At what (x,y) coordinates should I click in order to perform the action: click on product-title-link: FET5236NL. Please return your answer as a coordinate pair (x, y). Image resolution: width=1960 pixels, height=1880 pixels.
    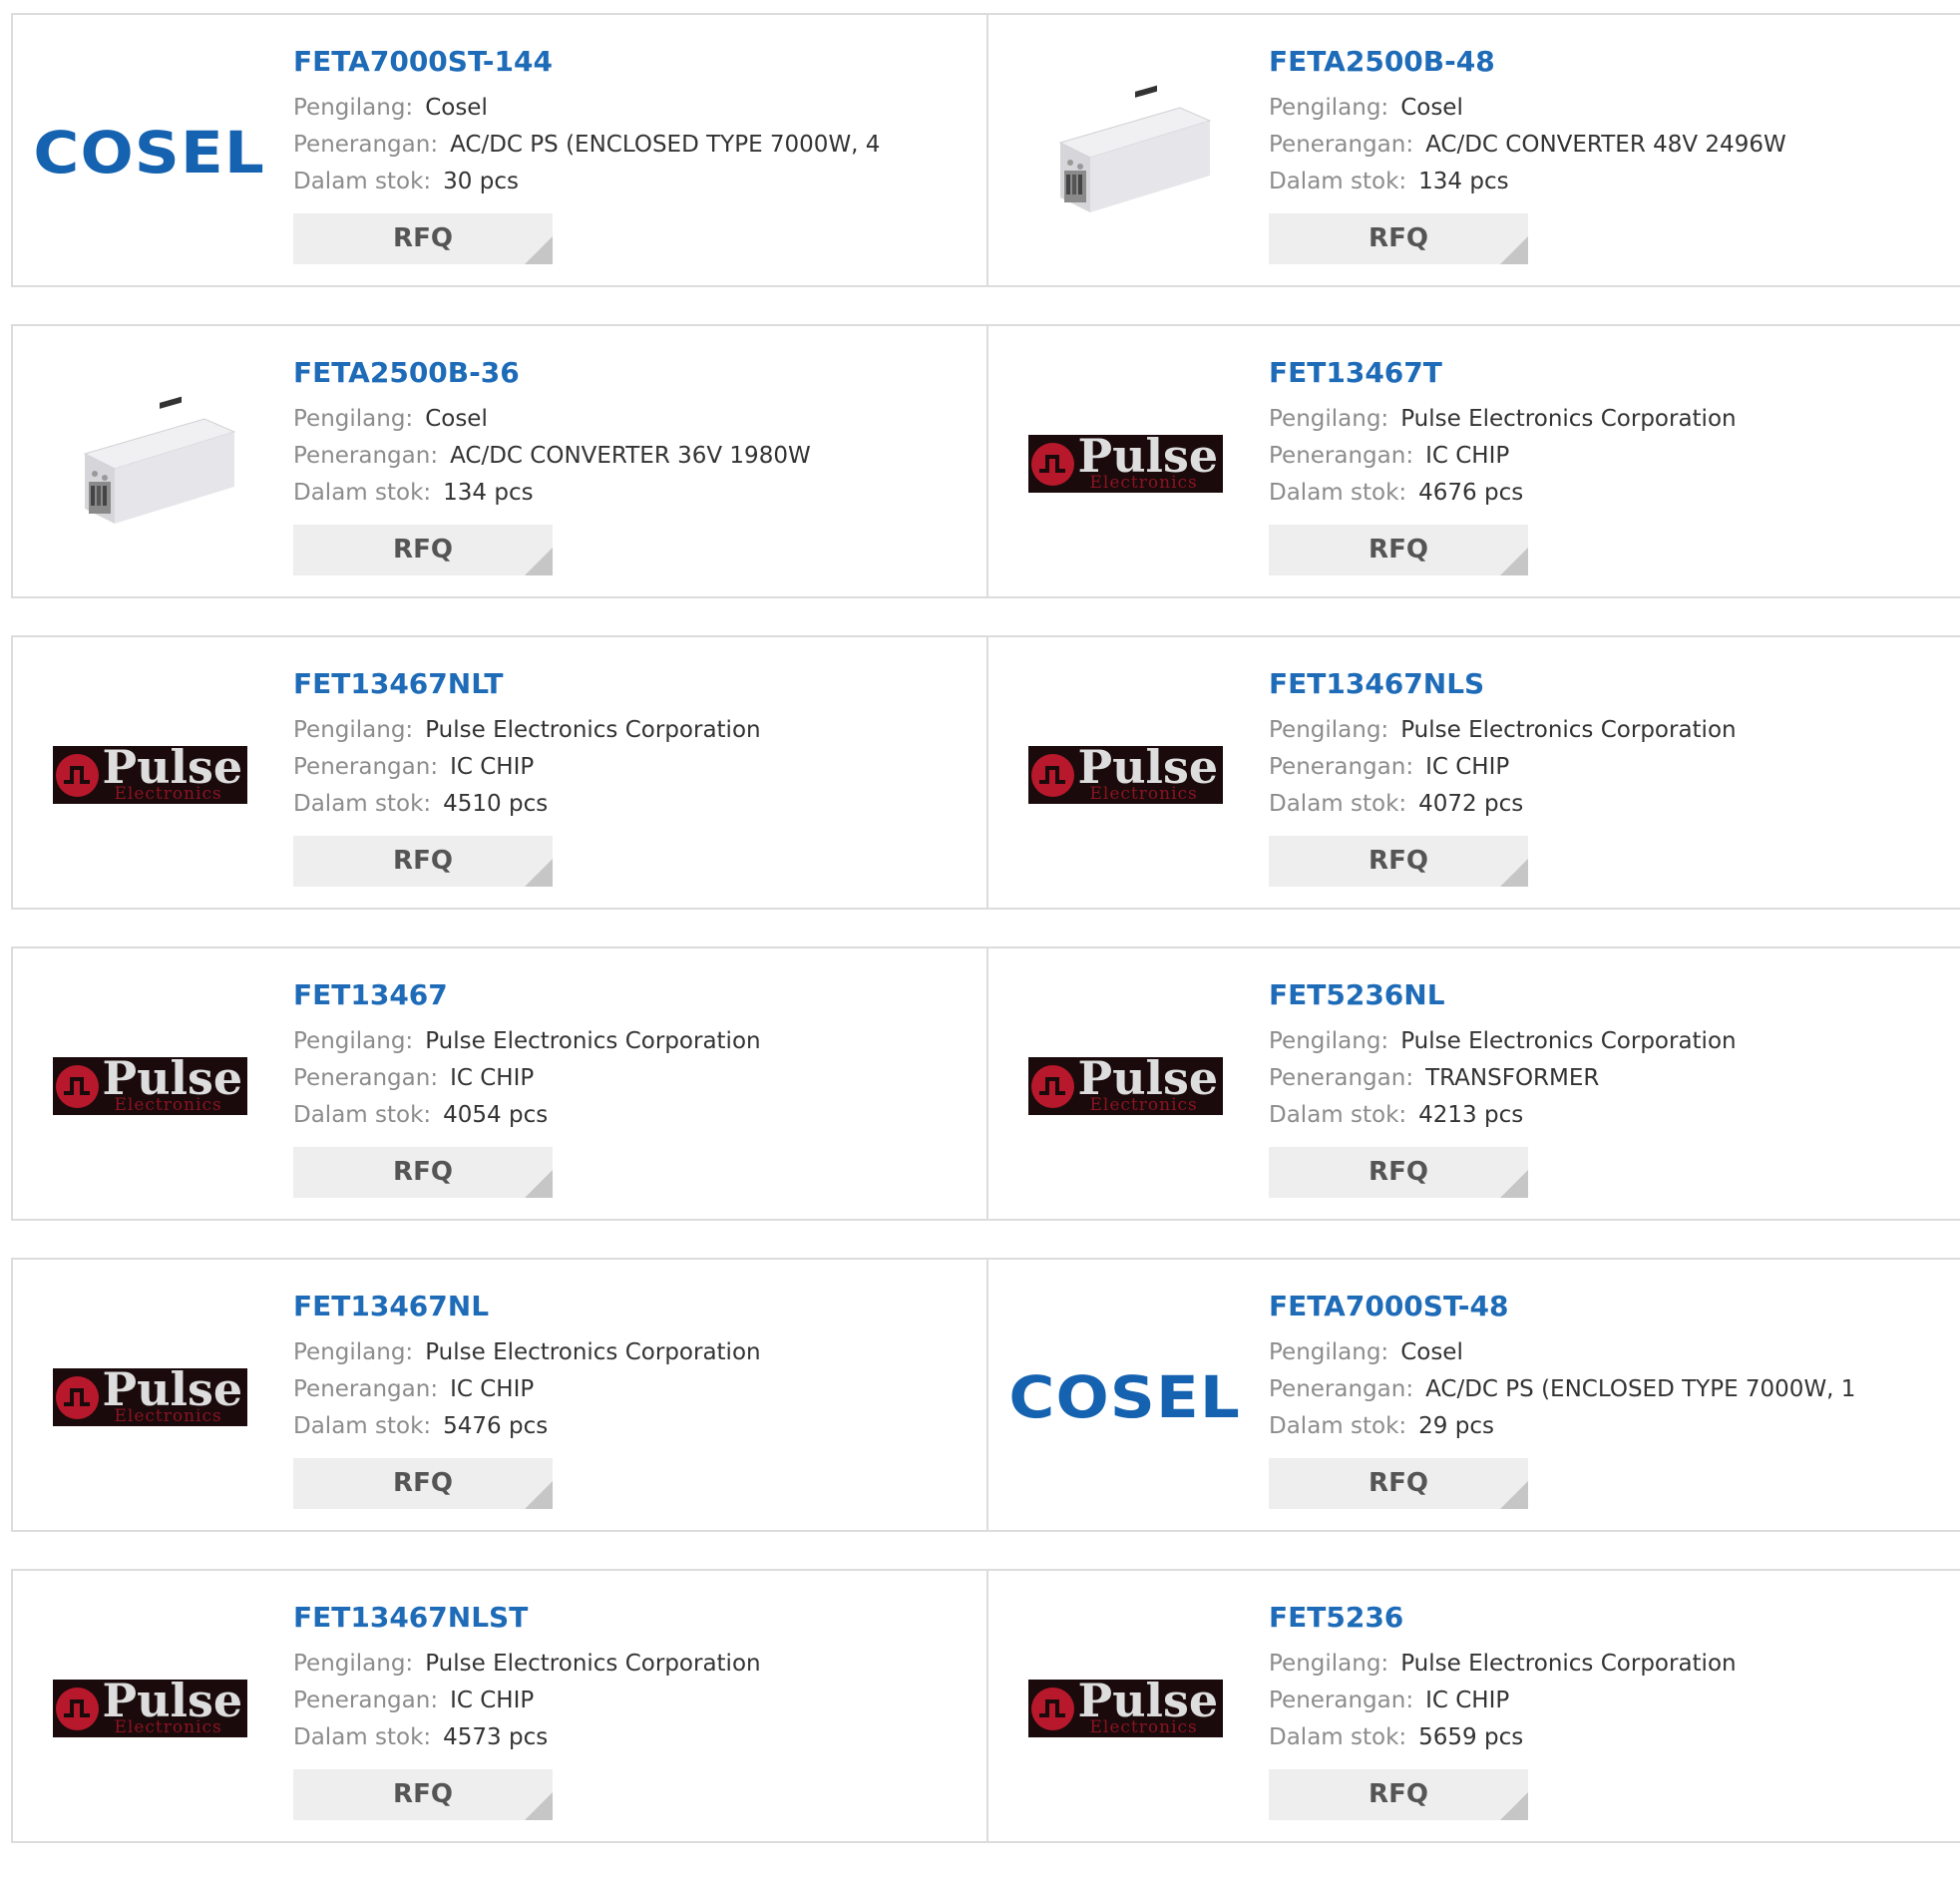
    Looking at the image, I should click on (1610, 995).